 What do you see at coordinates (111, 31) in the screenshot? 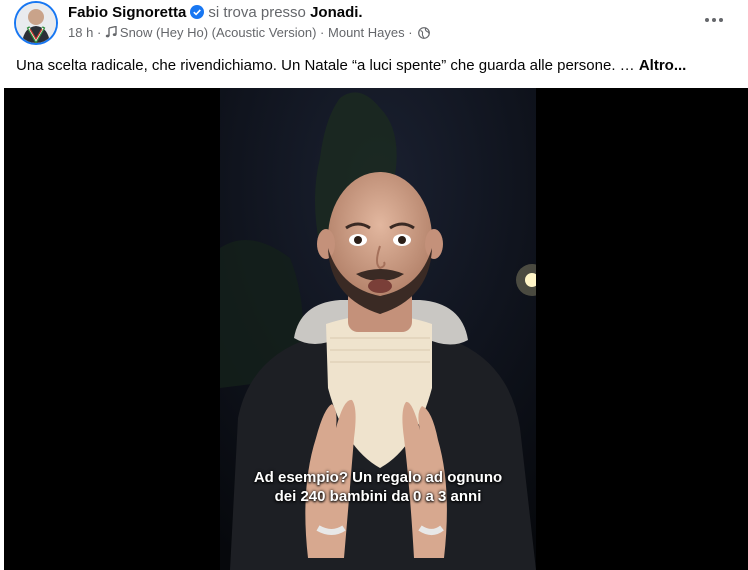
I see `music-note-icon` at bounding box center [111, 31].